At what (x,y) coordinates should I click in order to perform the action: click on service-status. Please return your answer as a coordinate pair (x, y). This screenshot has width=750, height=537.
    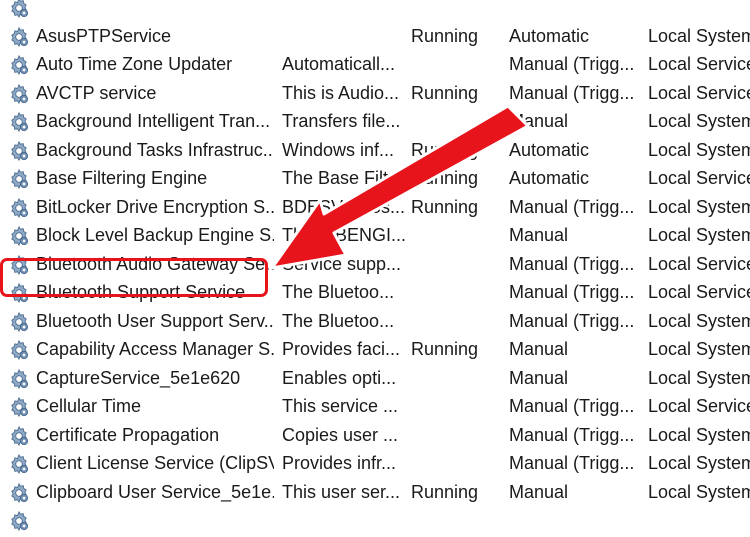
    Looking at the image, I should click on (457, 520).